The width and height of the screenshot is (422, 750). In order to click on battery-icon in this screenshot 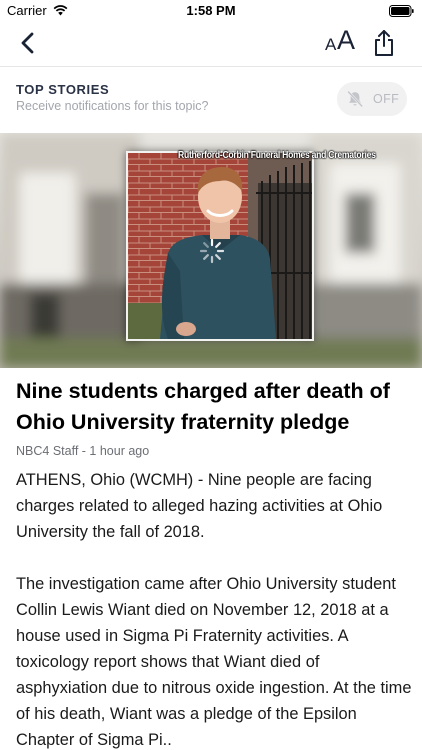, I will do `click(401, 11)`.